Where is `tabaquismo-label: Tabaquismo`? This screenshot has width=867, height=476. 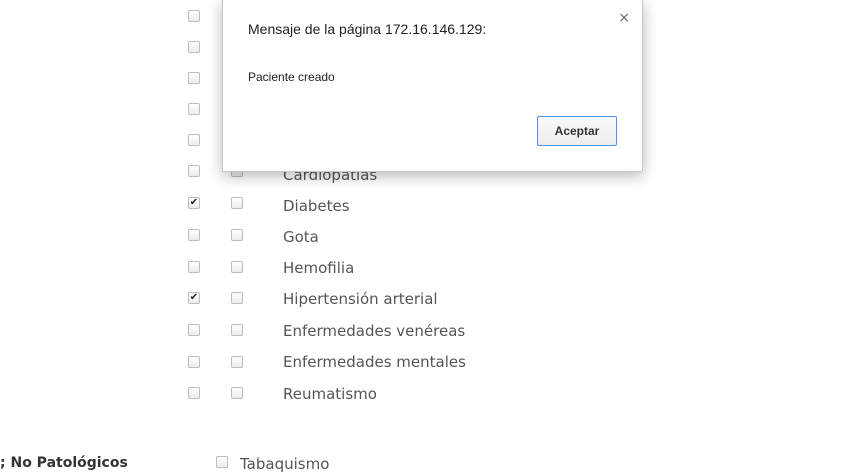
tabaquismo-label: Tabaquismo is located at coordinates (285, 464).